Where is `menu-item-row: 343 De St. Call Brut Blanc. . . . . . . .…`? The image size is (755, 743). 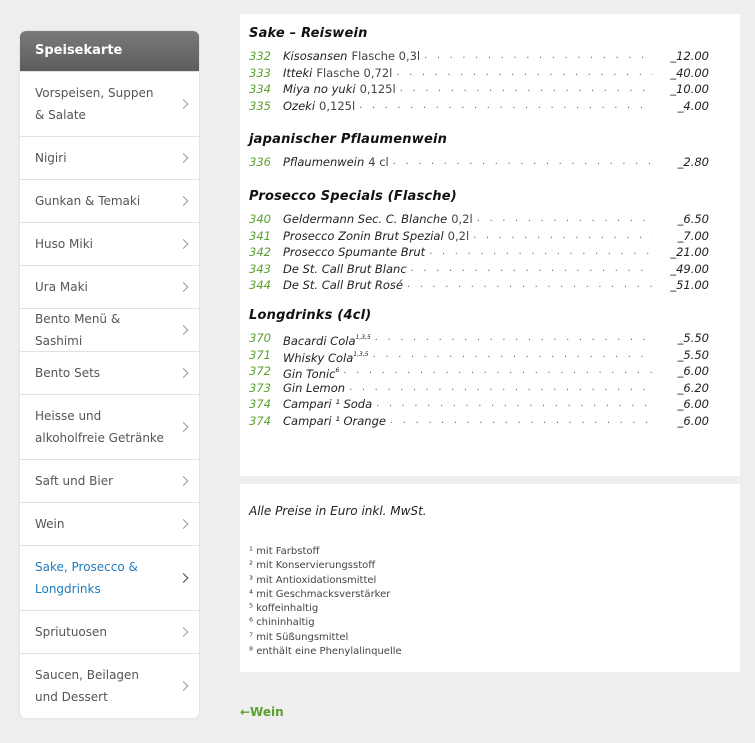 menu-item-row: 343 De St. Call Brut Blanc. . . . . . . .… is located at coordinates (479, 269).